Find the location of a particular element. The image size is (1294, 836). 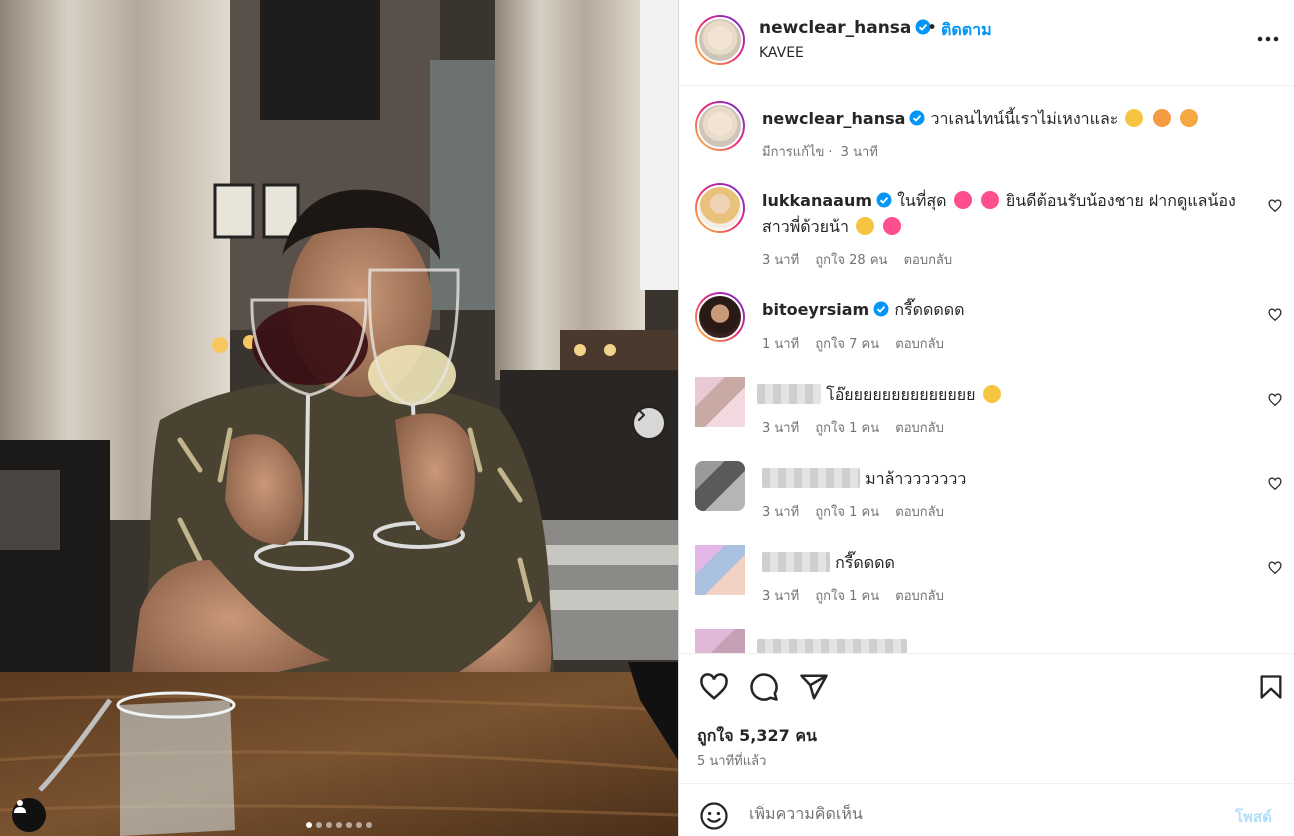

comment-meta: 3 นาที ถูกใจ 28 คน ตอบกลับ is located at coordinates (863, 259).